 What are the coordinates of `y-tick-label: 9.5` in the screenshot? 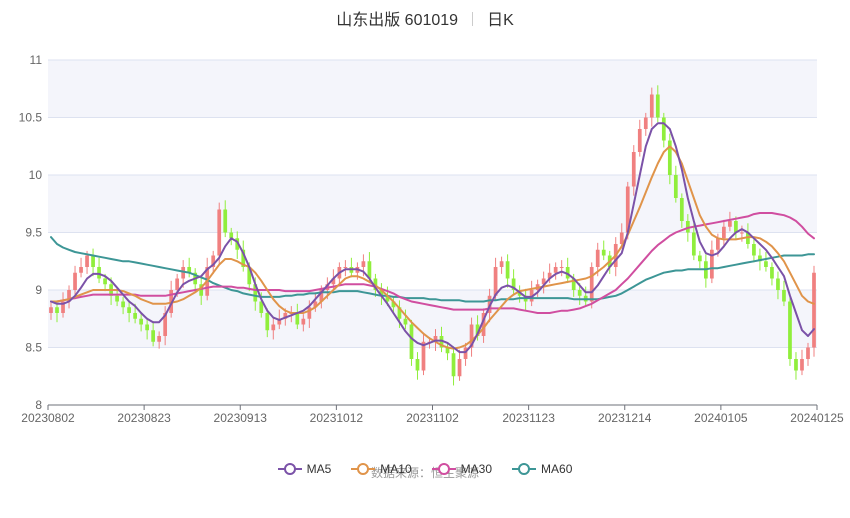 It's located at (33, 233).